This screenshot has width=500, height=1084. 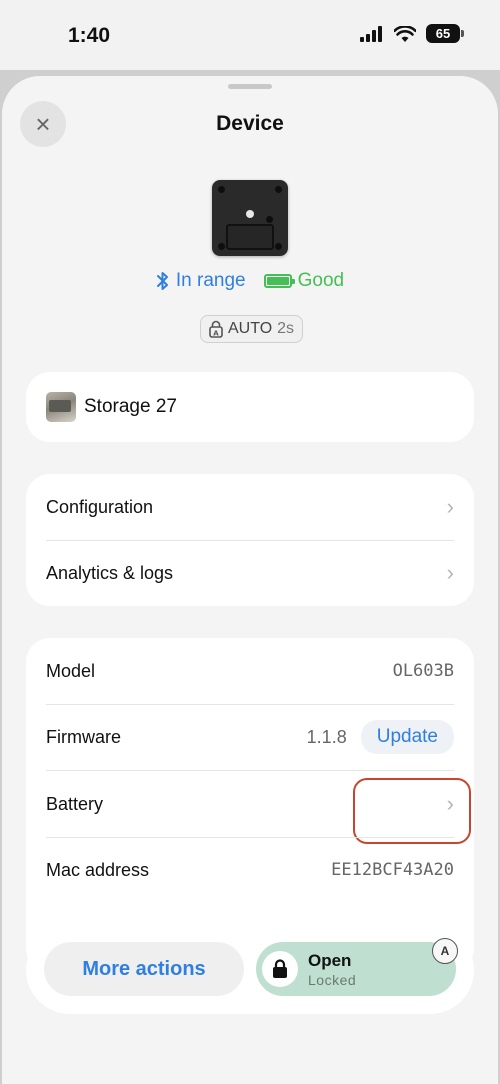 What do you see at coordinates (110, 572) in the screenshot?
I see `analytics-logs-label: Analytics & logs` at bounding box center [110, 572].